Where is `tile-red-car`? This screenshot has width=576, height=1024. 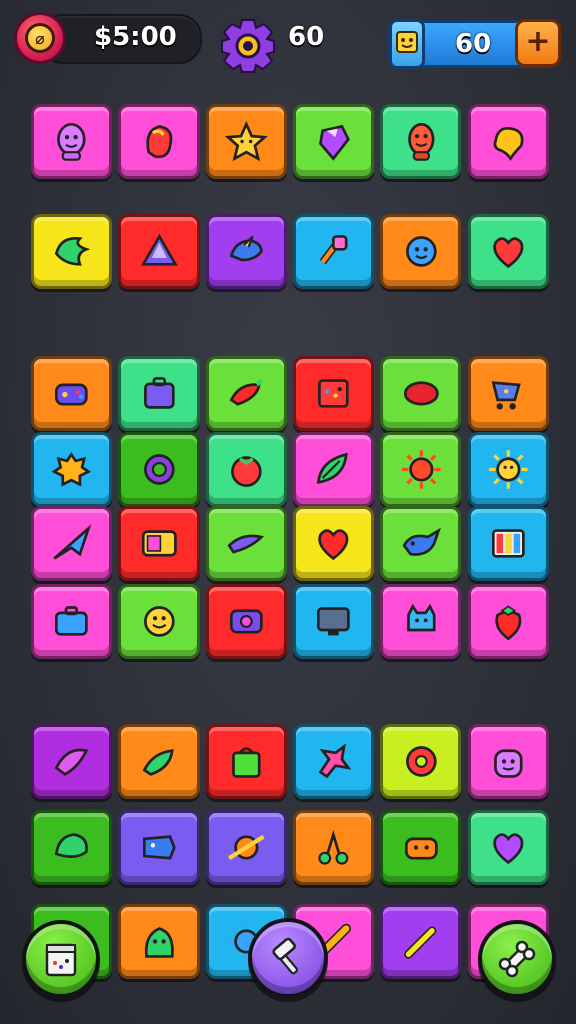 tile-red-car is located at coordinates (421, 848).